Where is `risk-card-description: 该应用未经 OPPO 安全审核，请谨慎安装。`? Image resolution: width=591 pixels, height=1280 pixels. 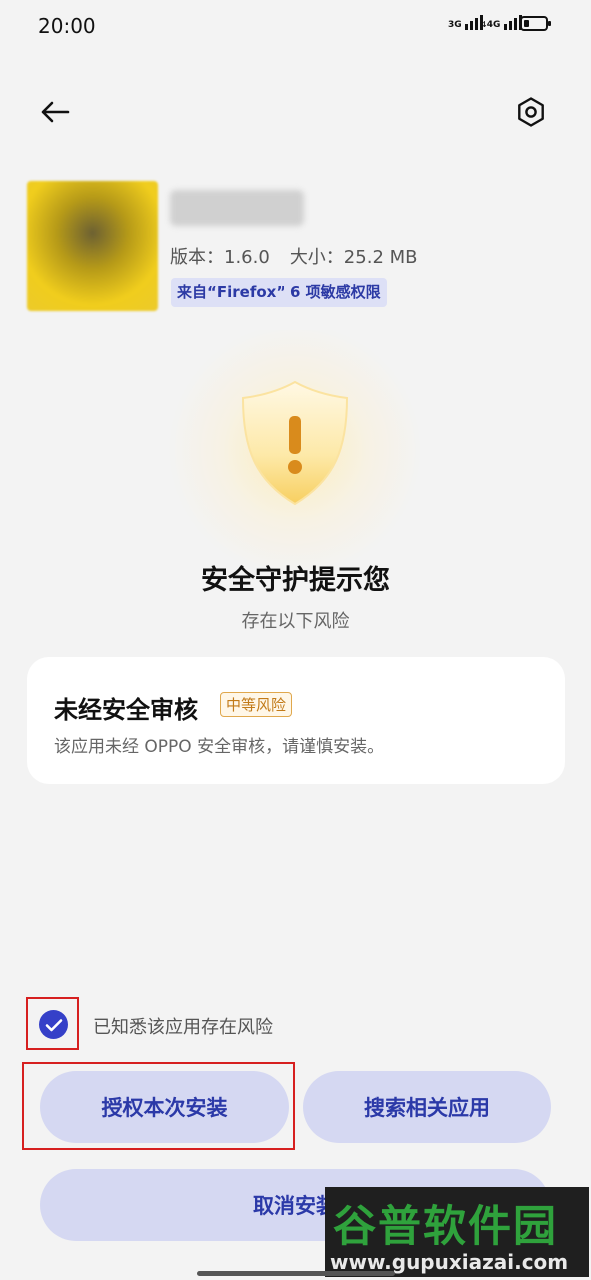
risk-card-description: 该应用未经 OPPO 安全审核，请谨慎安装。 is located at coordinates (219, 747).